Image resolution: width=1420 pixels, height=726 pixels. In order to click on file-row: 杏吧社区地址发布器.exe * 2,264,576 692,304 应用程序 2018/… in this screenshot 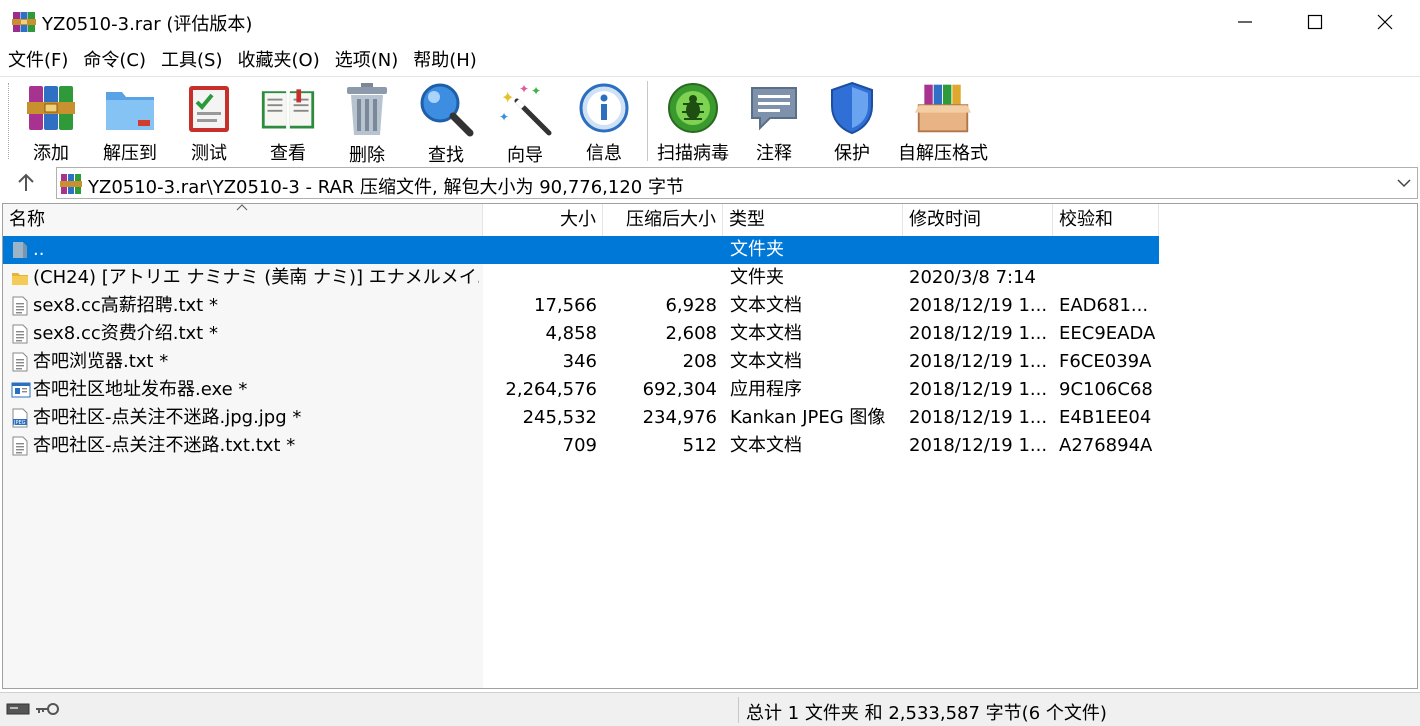, I will do `click(581, 390)`.